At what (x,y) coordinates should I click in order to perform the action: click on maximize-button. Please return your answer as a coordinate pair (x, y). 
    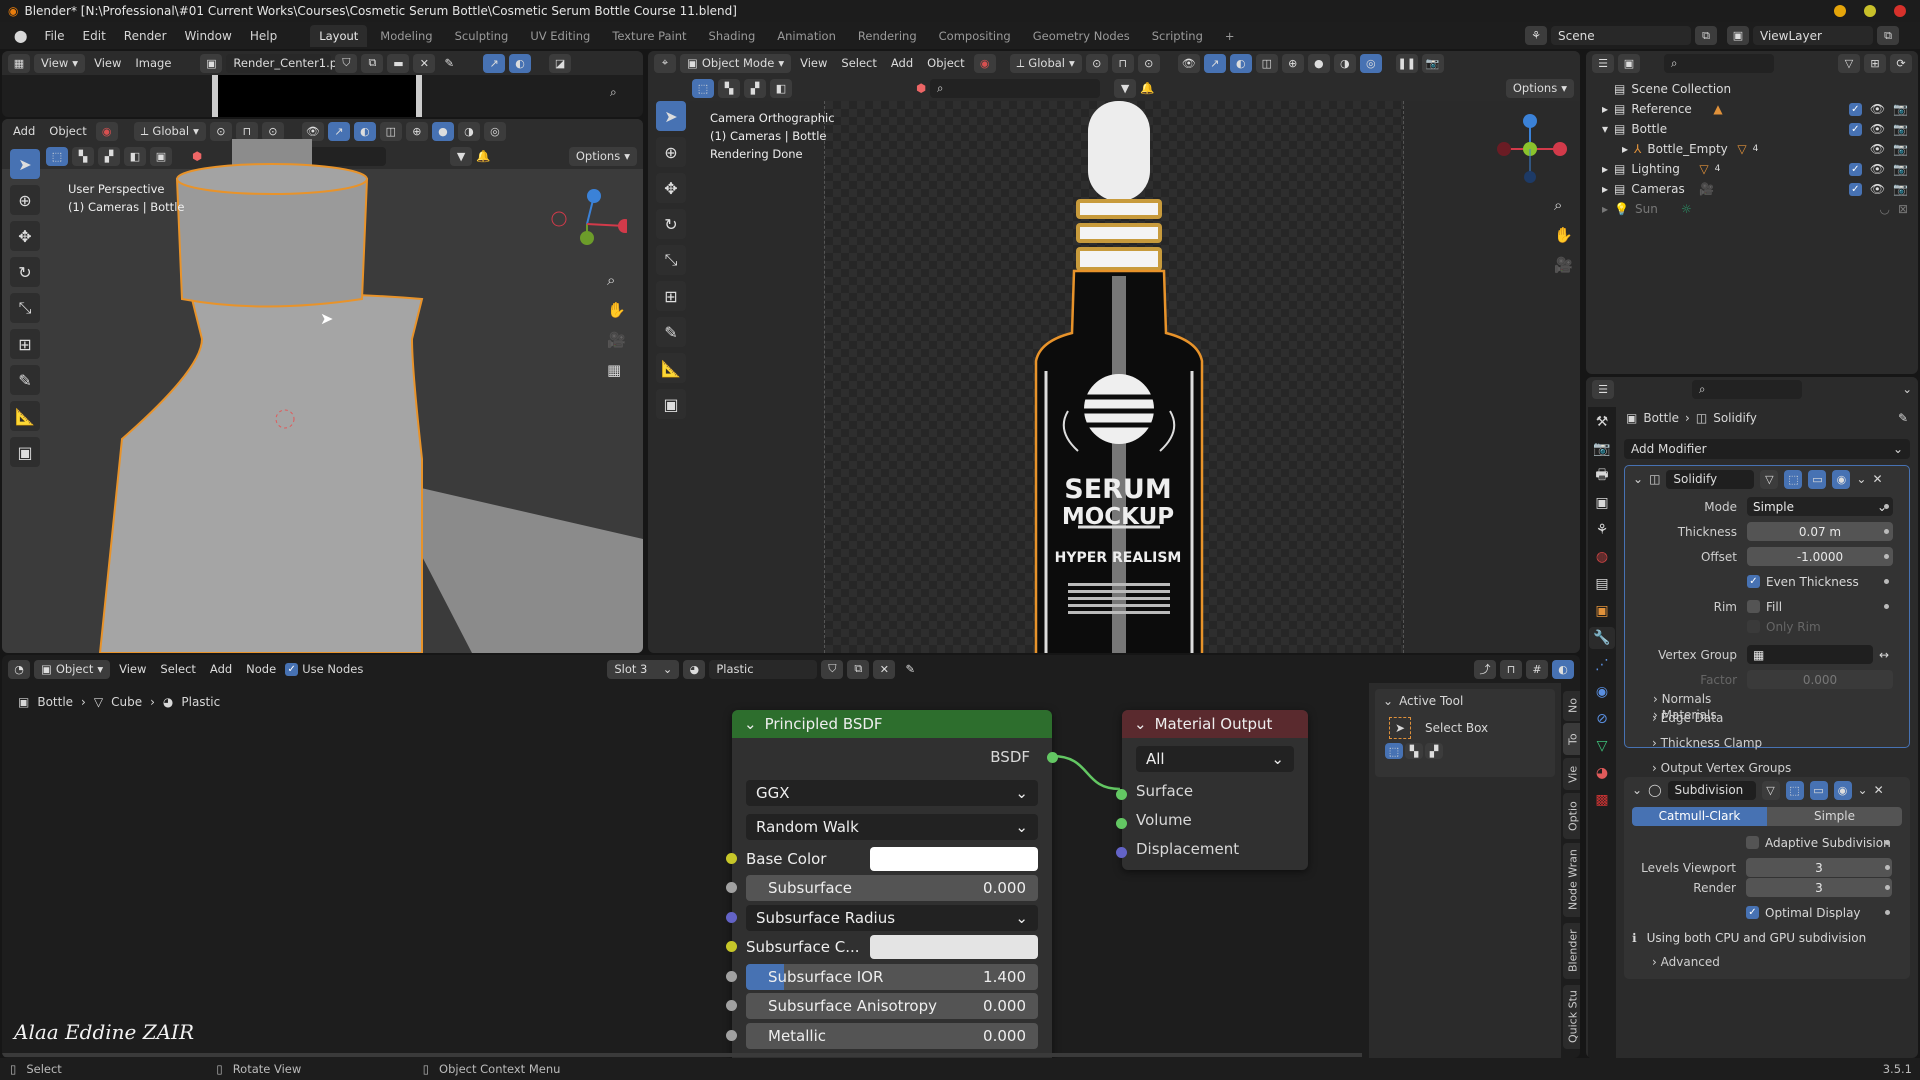
    Looking at the image, I should click on (1870, 11).